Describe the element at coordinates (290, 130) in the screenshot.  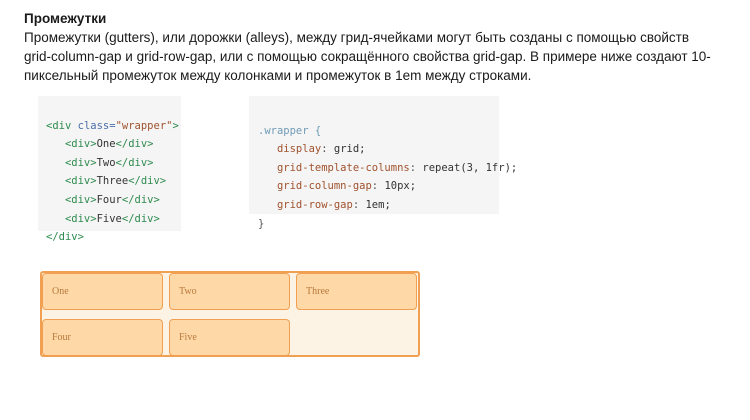
I see `css-selector: .wrapper {` at that location.